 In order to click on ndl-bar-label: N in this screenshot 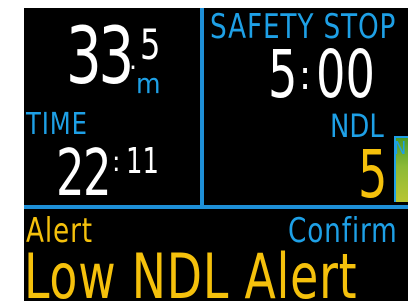, I will do `click(400, 148)`.